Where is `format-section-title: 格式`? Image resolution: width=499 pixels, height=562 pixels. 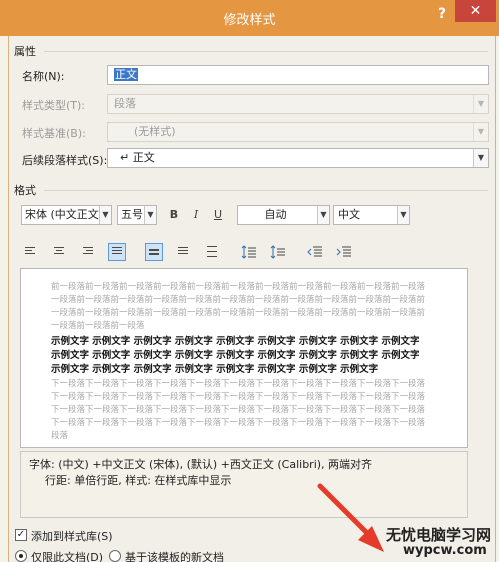
format-section-title: 格式 is located at coordinates (25, 190).